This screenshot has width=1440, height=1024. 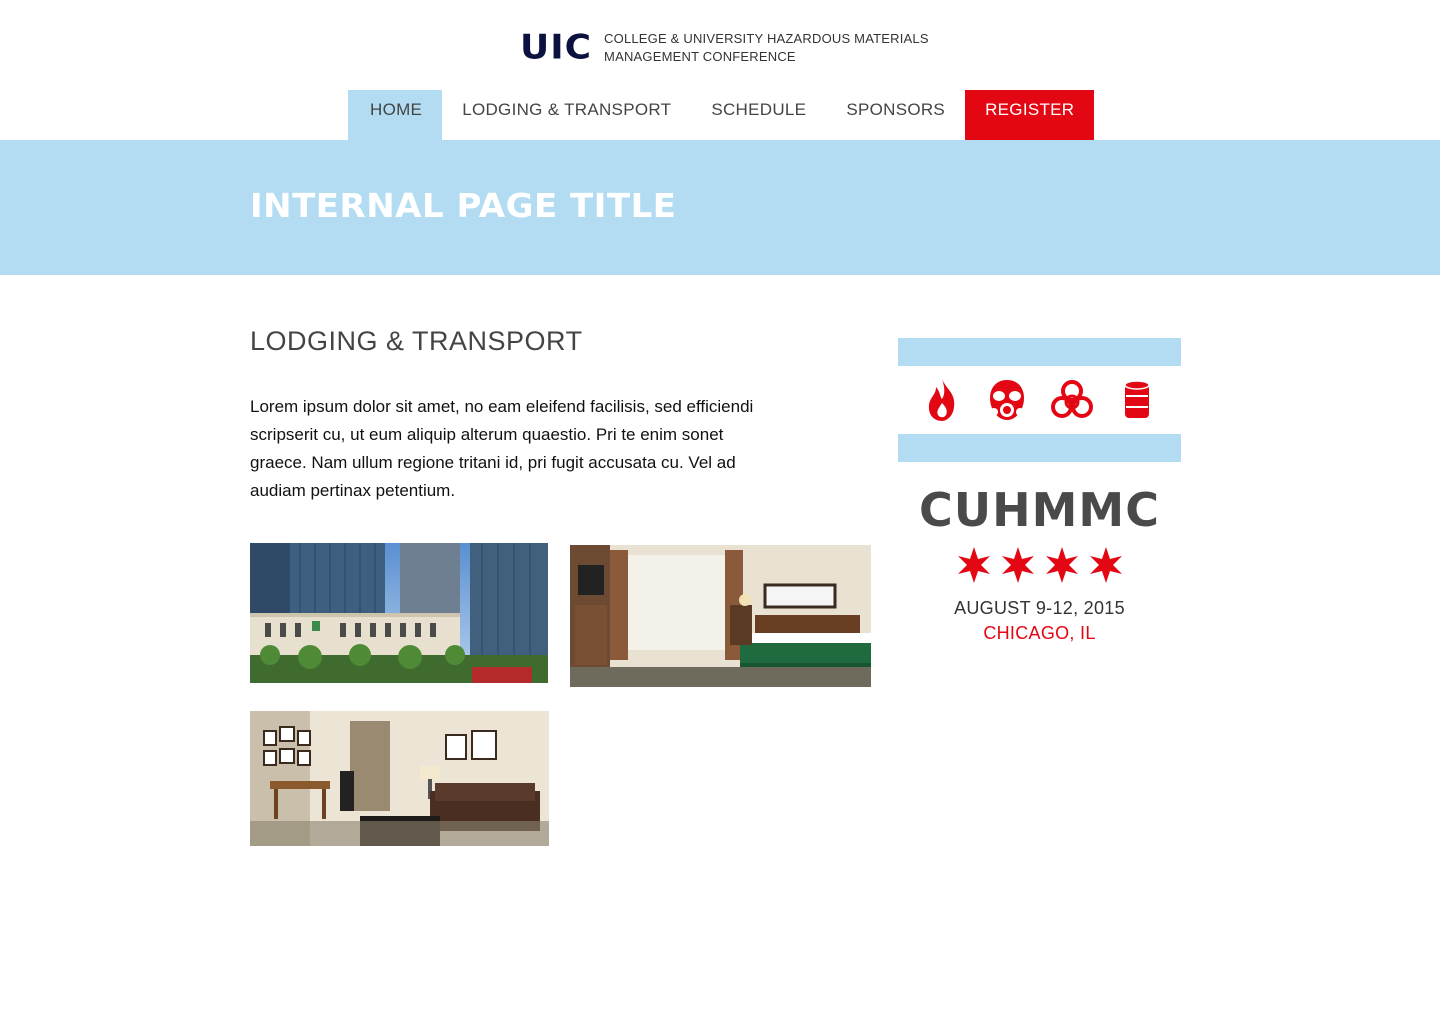 I want to click on nav-schedule: Schedule, so click(x=758, y=115).